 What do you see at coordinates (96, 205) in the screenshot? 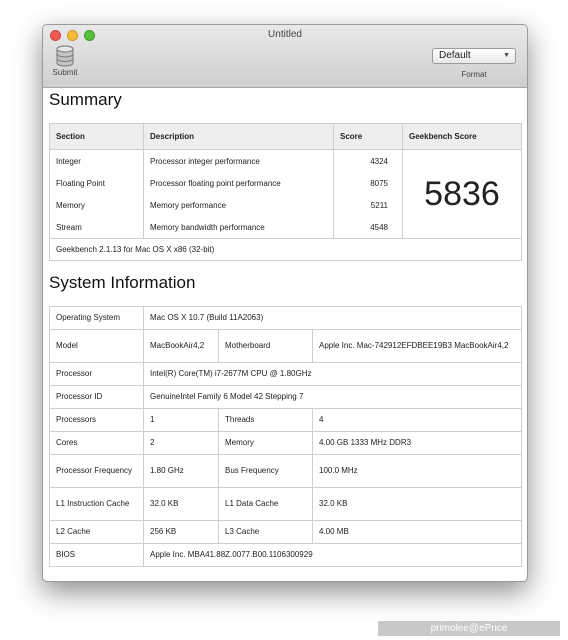
I see `section-cell: Memory` at bounding box center [96, 205].